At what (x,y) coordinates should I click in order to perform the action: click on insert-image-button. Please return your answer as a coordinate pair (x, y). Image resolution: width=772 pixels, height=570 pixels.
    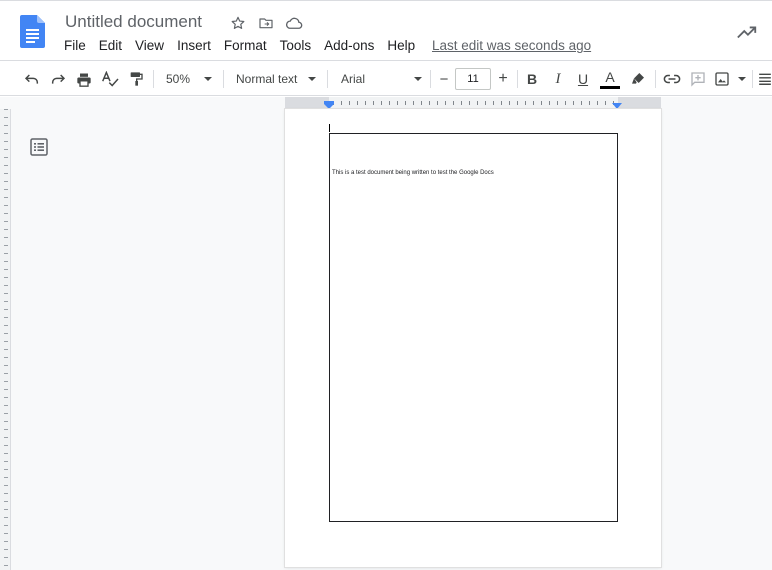
    Looking at the image, I should click on (730, 79).